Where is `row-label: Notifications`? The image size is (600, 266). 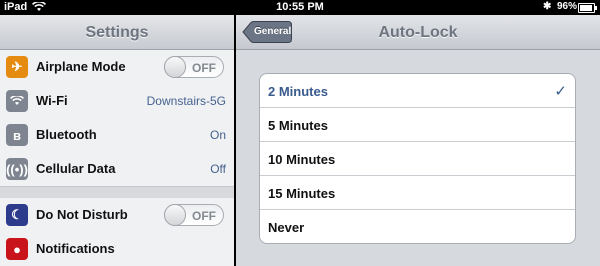
row-label: Notifications is located at coordinates (75, 248).